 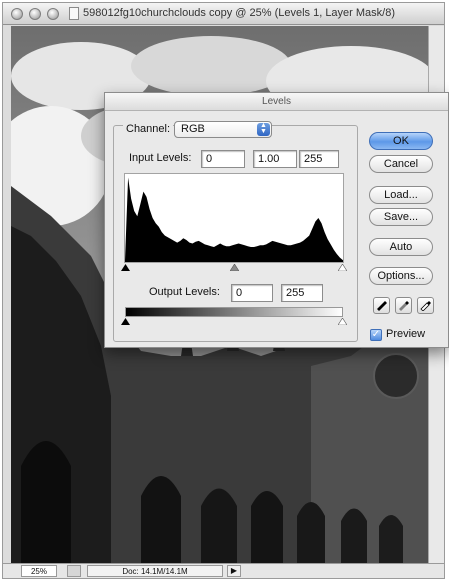 What do you see at coordinates (223, 570) in the screenshot?
I see `status-bar: 25% Doc: 14.1M/14.1M ▶` at bounding box center [223, 570].